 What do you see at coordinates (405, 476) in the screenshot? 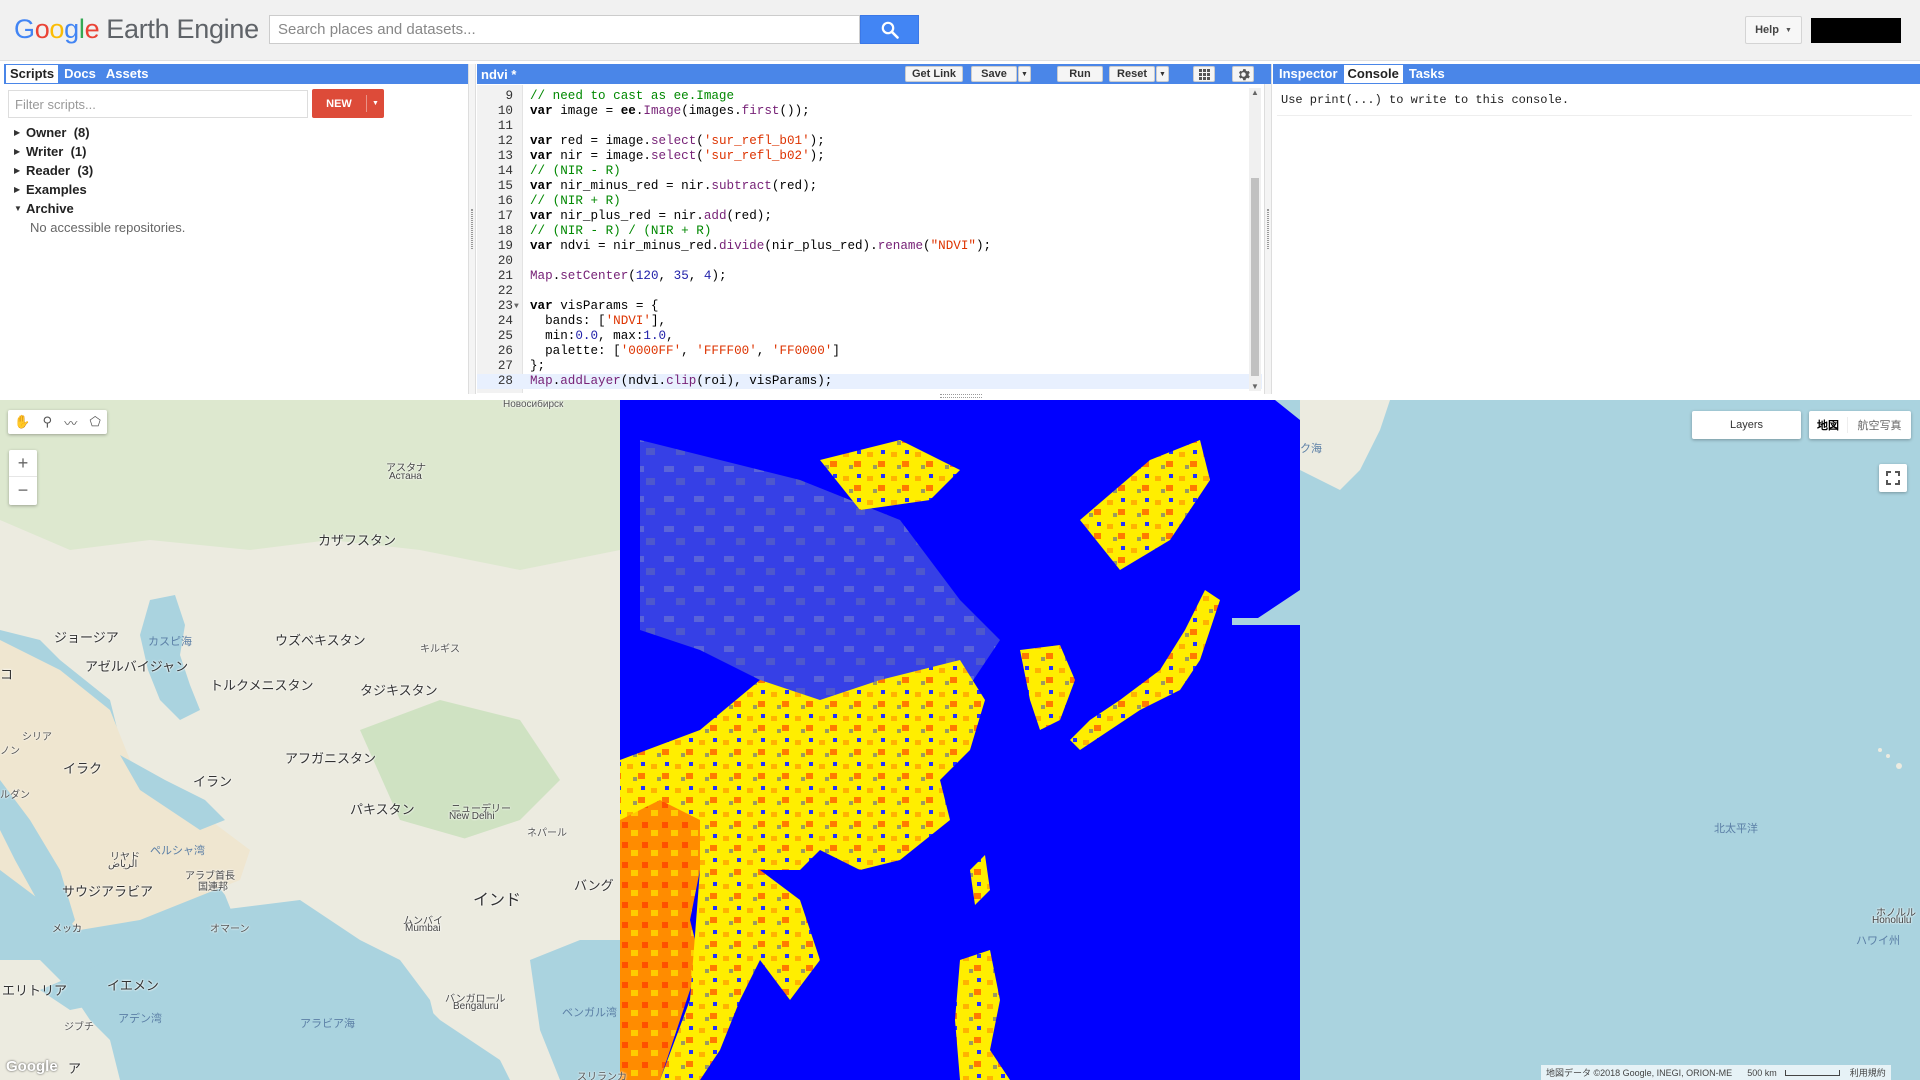
I see `map-label: Астана` at bounding box center [405, 476].